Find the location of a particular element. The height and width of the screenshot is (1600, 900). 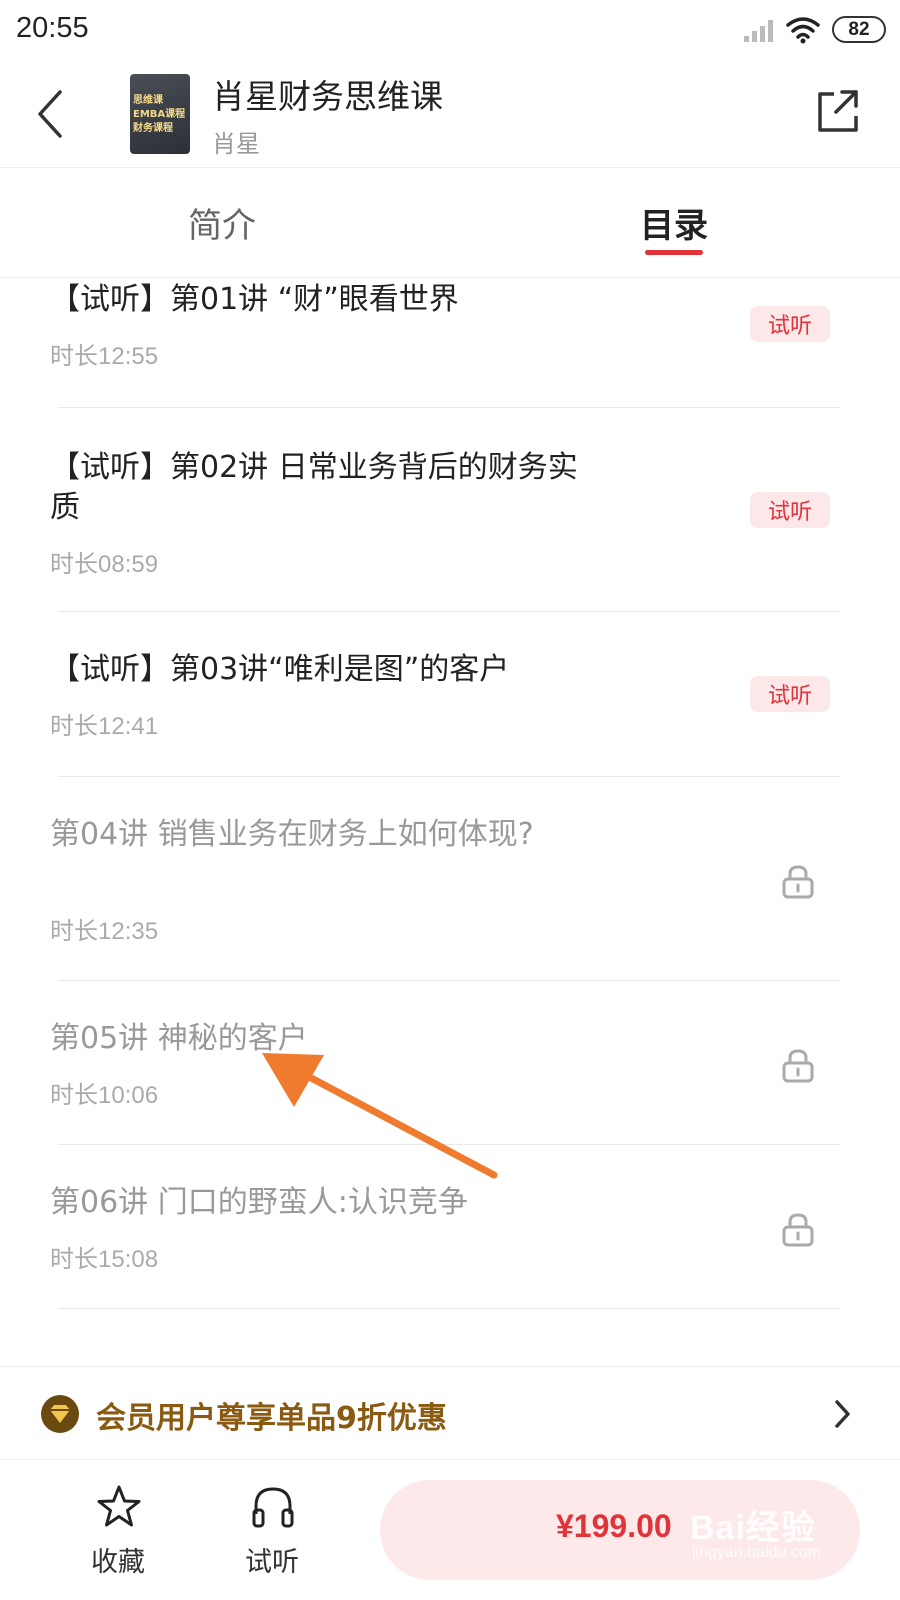

listen-label: 试听 is located at coordinates (272, 1562).